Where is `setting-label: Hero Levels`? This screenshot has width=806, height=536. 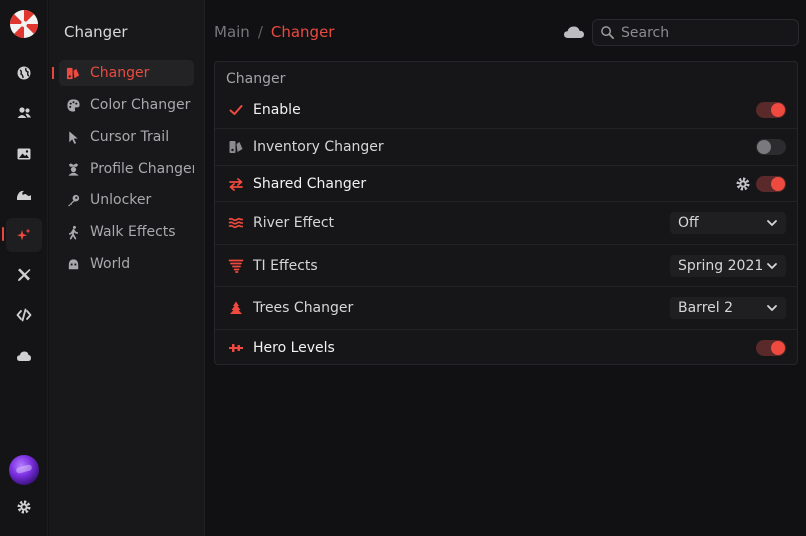 setting-label: Hero Levels is located at coordinates (294, 347).